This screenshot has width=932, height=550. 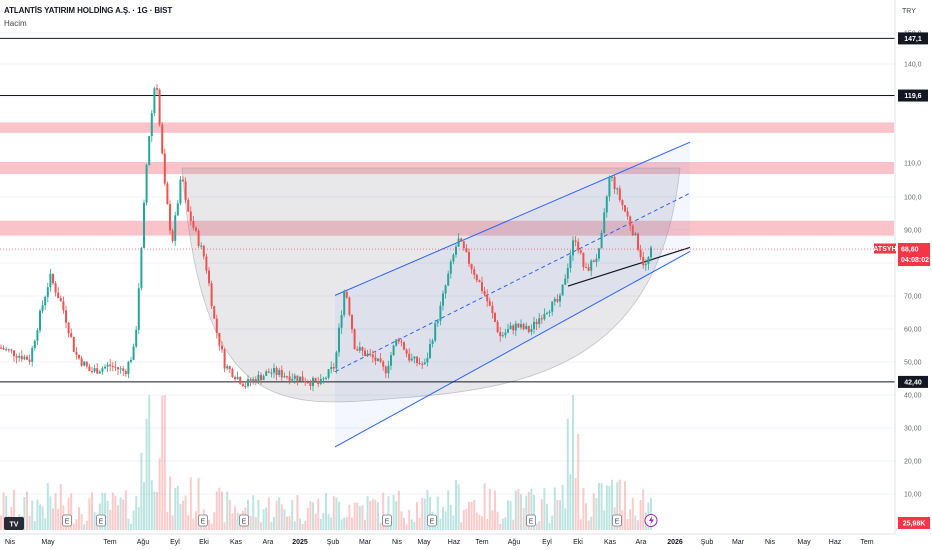 I want to click on x-tick-label: Mar, so click(x=365, y=542).